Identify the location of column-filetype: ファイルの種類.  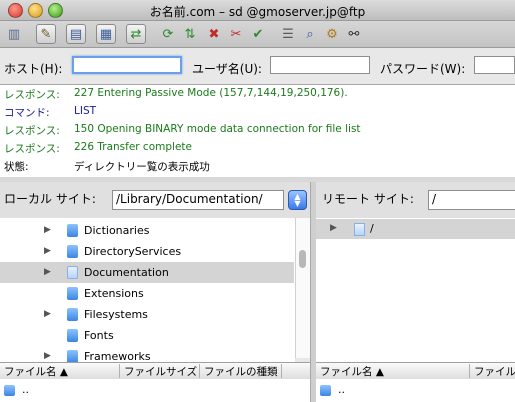
(241, 371).